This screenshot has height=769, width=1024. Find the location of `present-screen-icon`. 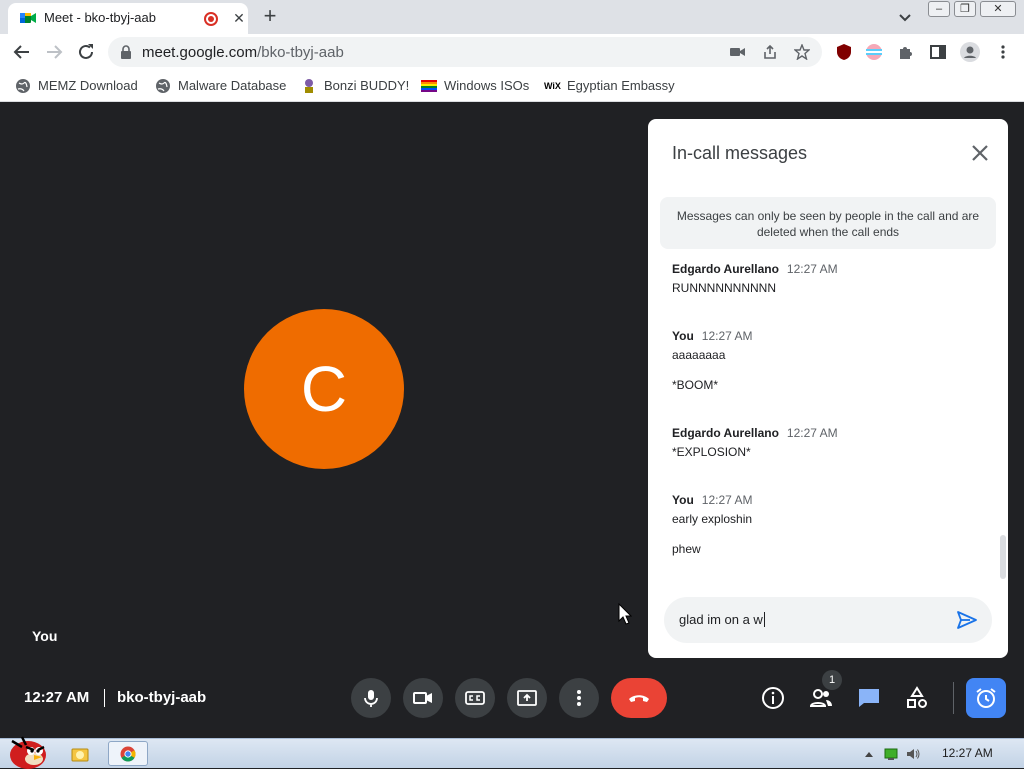

present-screen-icon is located at coordinates (527, 698).